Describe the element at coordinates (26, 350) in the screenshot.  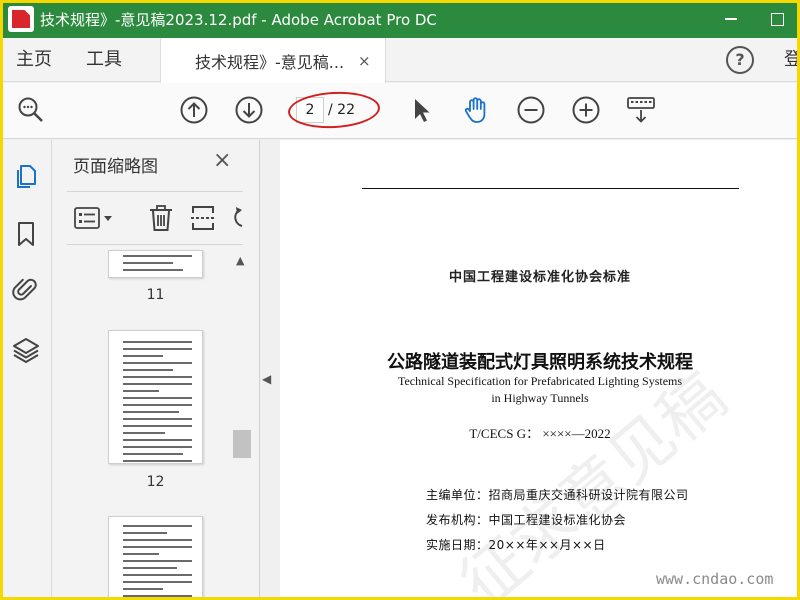
I see `layers-icon` at that location.